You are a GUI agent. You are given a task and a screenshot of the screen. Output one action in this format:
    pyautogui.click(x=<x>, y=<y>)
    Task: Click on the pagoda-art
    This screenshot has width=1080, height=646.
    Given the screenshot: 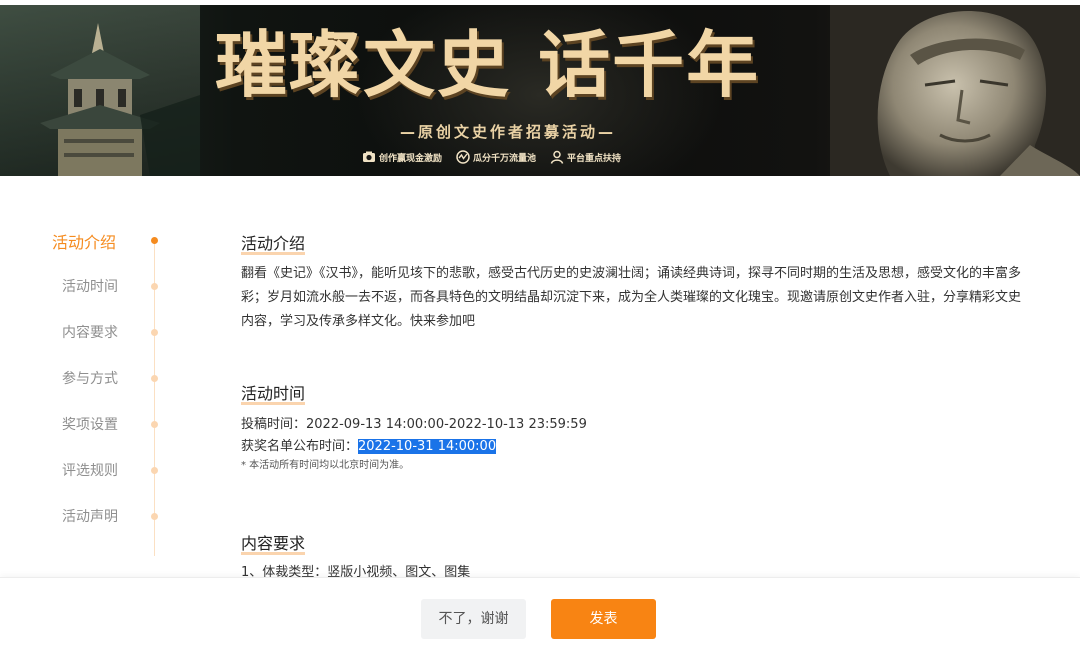 What is the action you would take?
    pyautogui.click(x=100, y=90)
    